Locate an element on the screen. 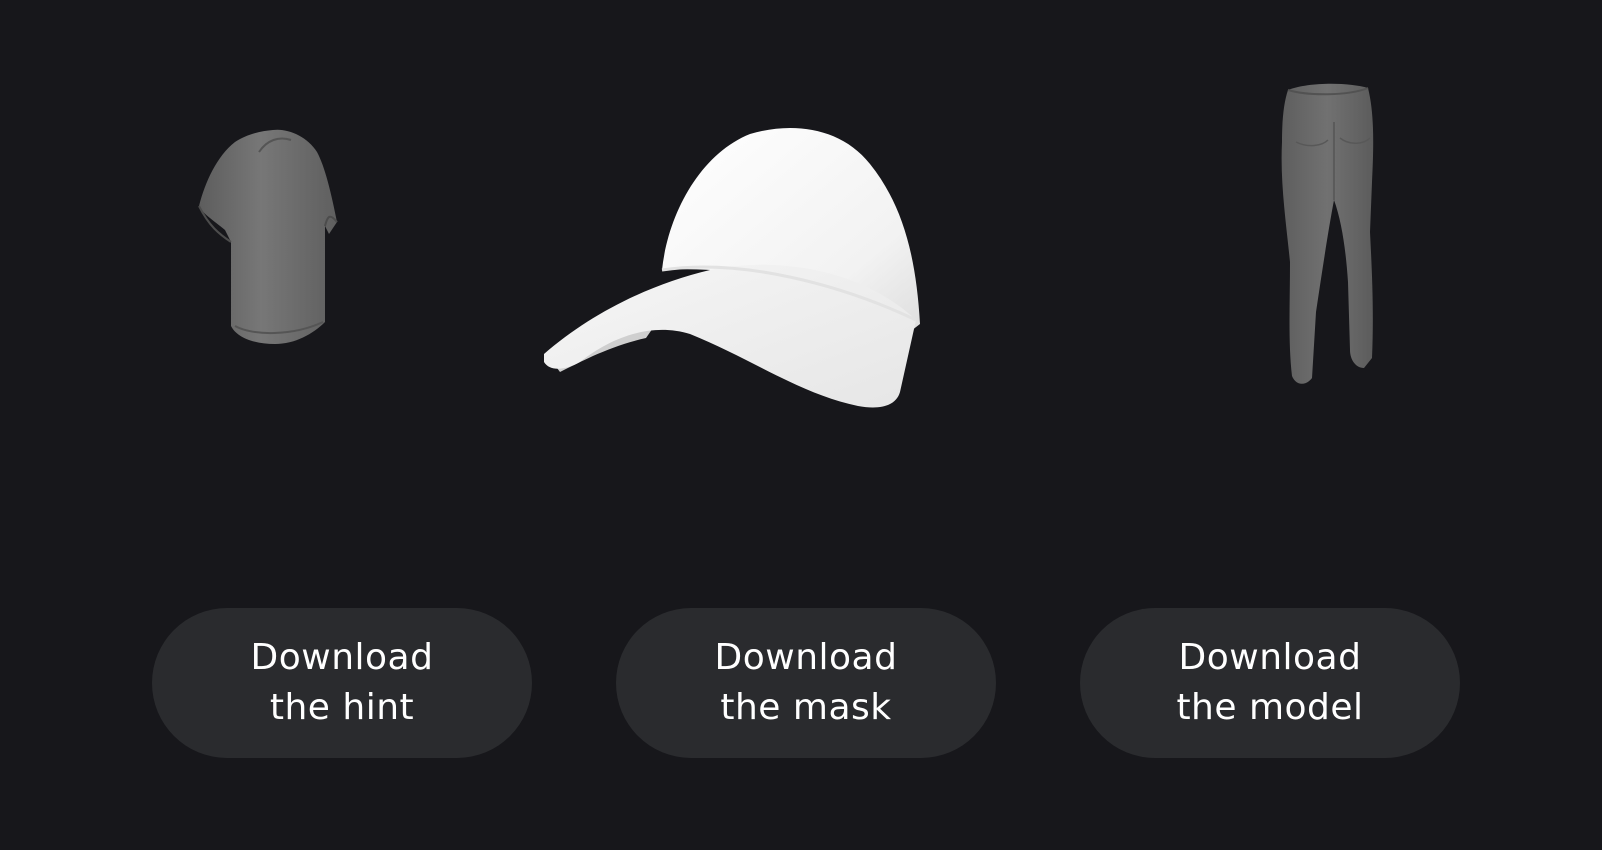  download-hint-button: Download the hint is located at coordinates (342, 683).